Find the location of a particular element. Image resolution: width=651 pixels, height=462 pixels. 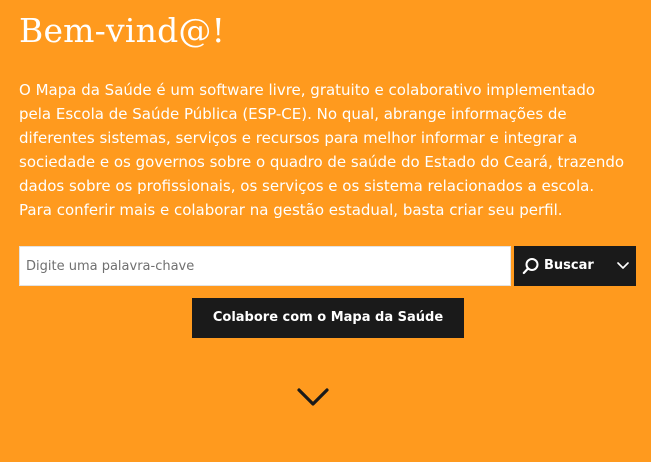

search-bar: Buscar is located at coordinates (327, 266).